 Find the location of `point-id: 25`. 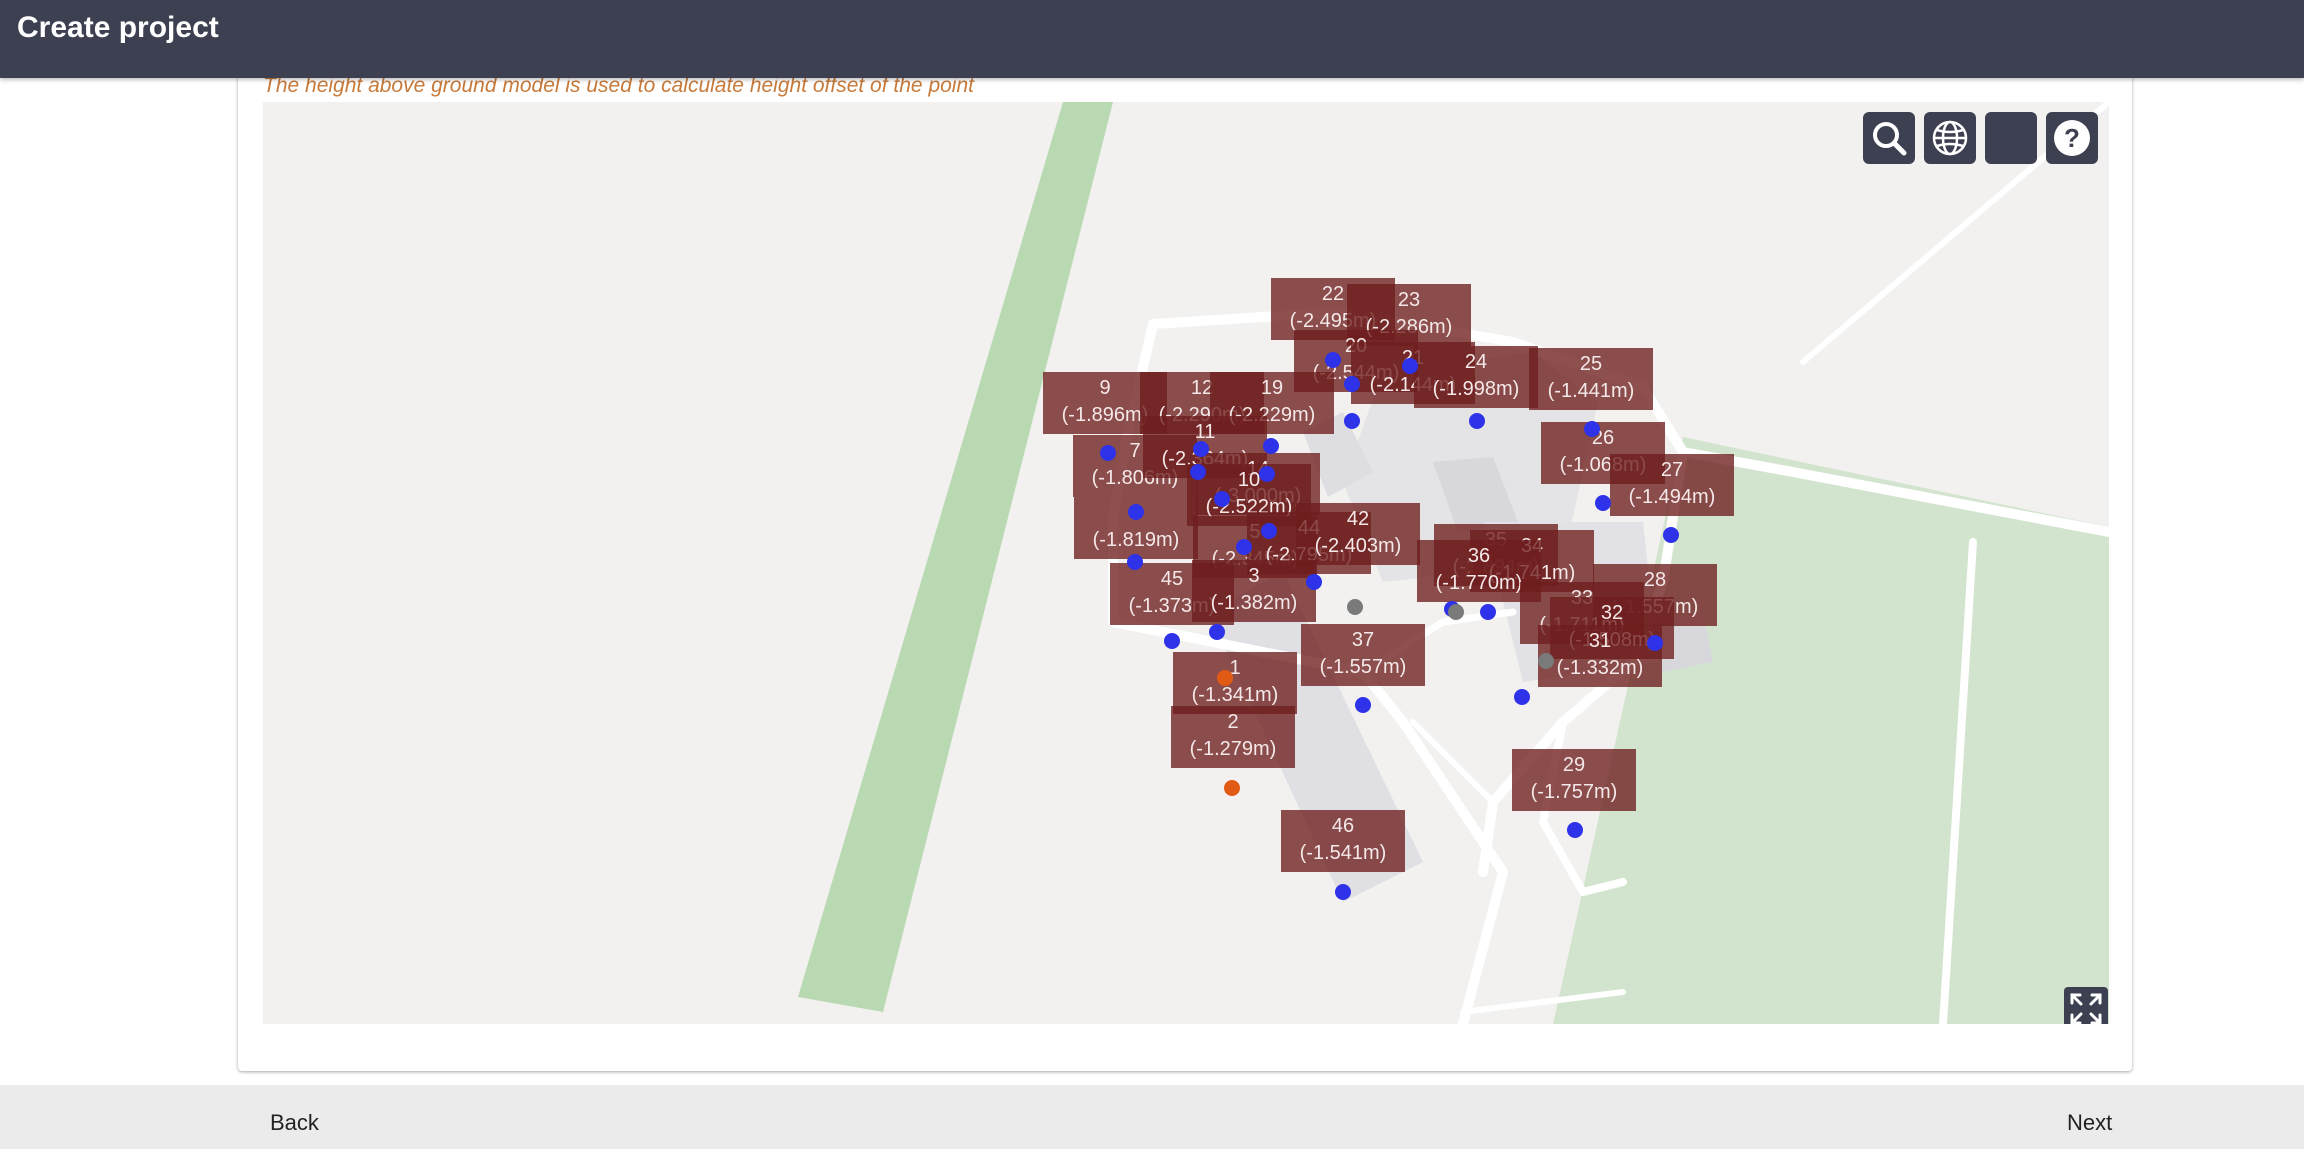

point-id: 25 is located at coordinates (1591, 364).